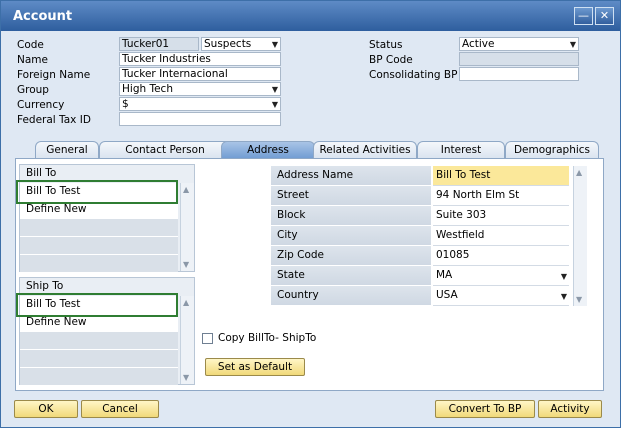  What do you see at coordinates (45, 286) in the screenshot?
I see `ship-to-header: Ship To` at bounding box center [45, 286].